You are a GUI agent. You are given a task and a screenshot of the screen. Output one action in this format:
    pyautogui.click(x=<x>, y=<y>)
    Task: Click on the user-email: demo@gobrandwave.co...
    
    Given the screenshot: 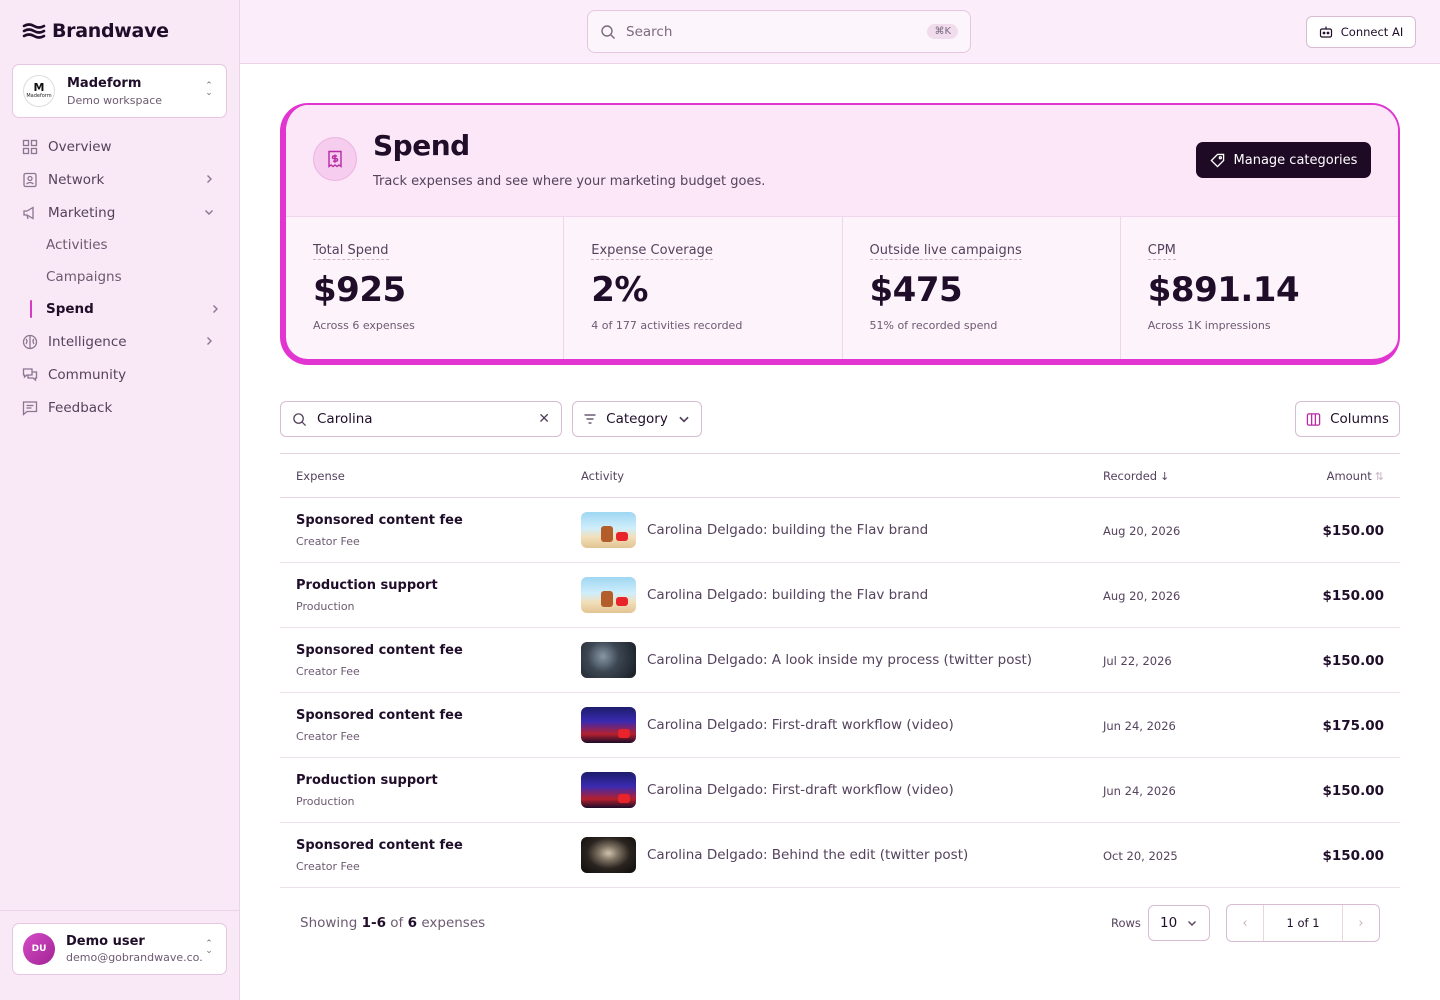 What is the action you would take?
    pyautogui.click(x=134, y=957)
    